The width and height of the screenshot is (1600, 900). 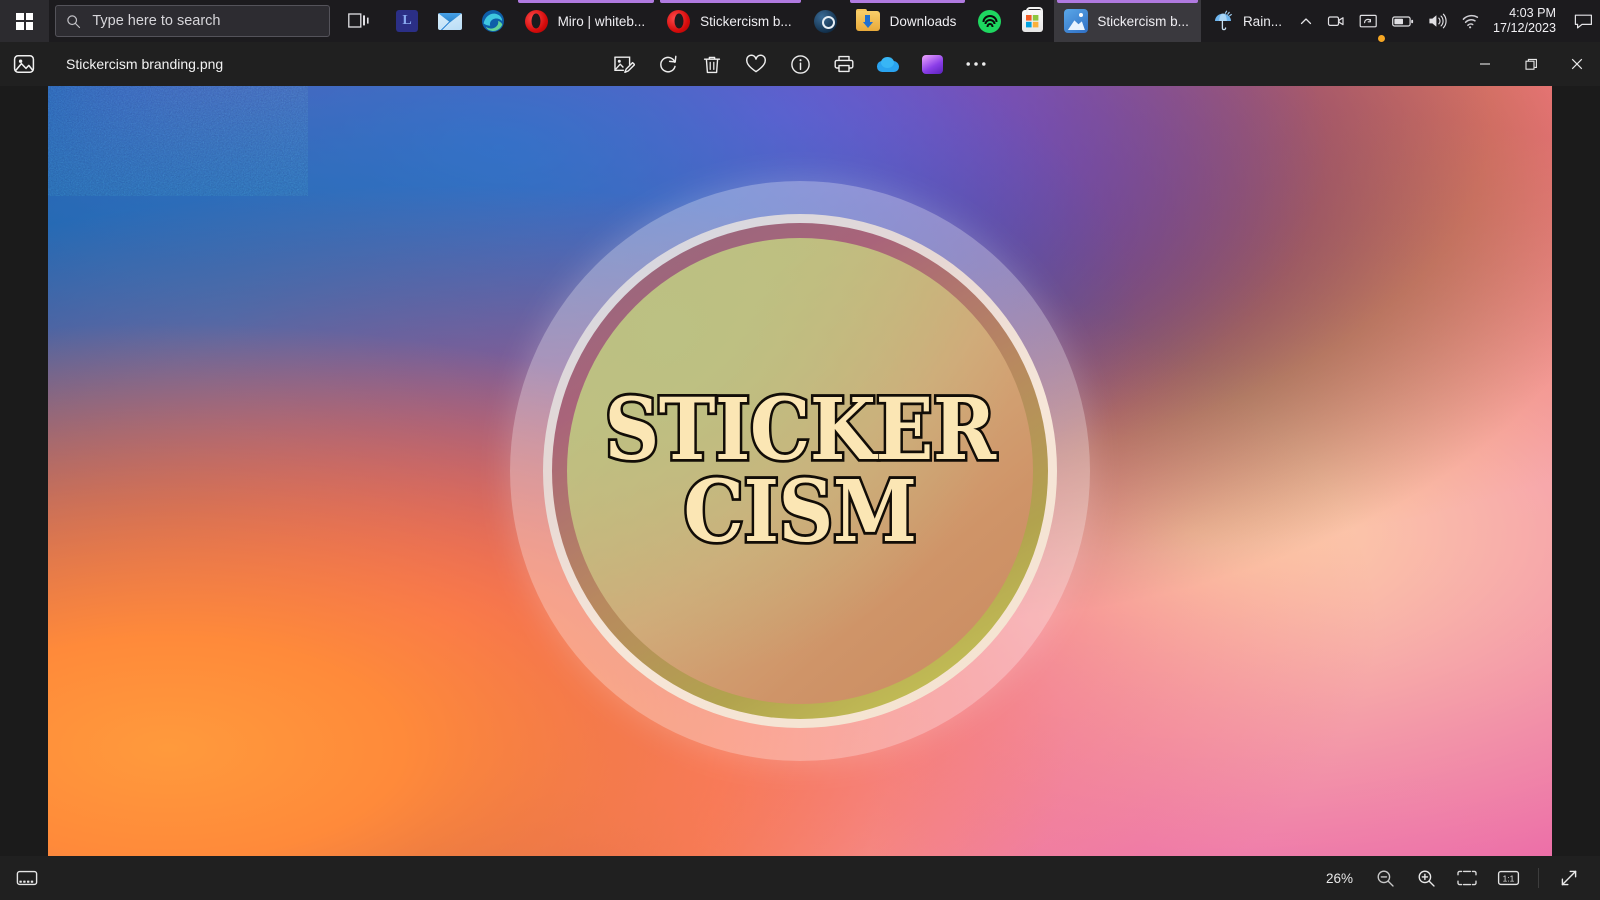 I want to click on clock-and-date: 4:03 PM 17/12/2023, so click(x=1526, y=21).